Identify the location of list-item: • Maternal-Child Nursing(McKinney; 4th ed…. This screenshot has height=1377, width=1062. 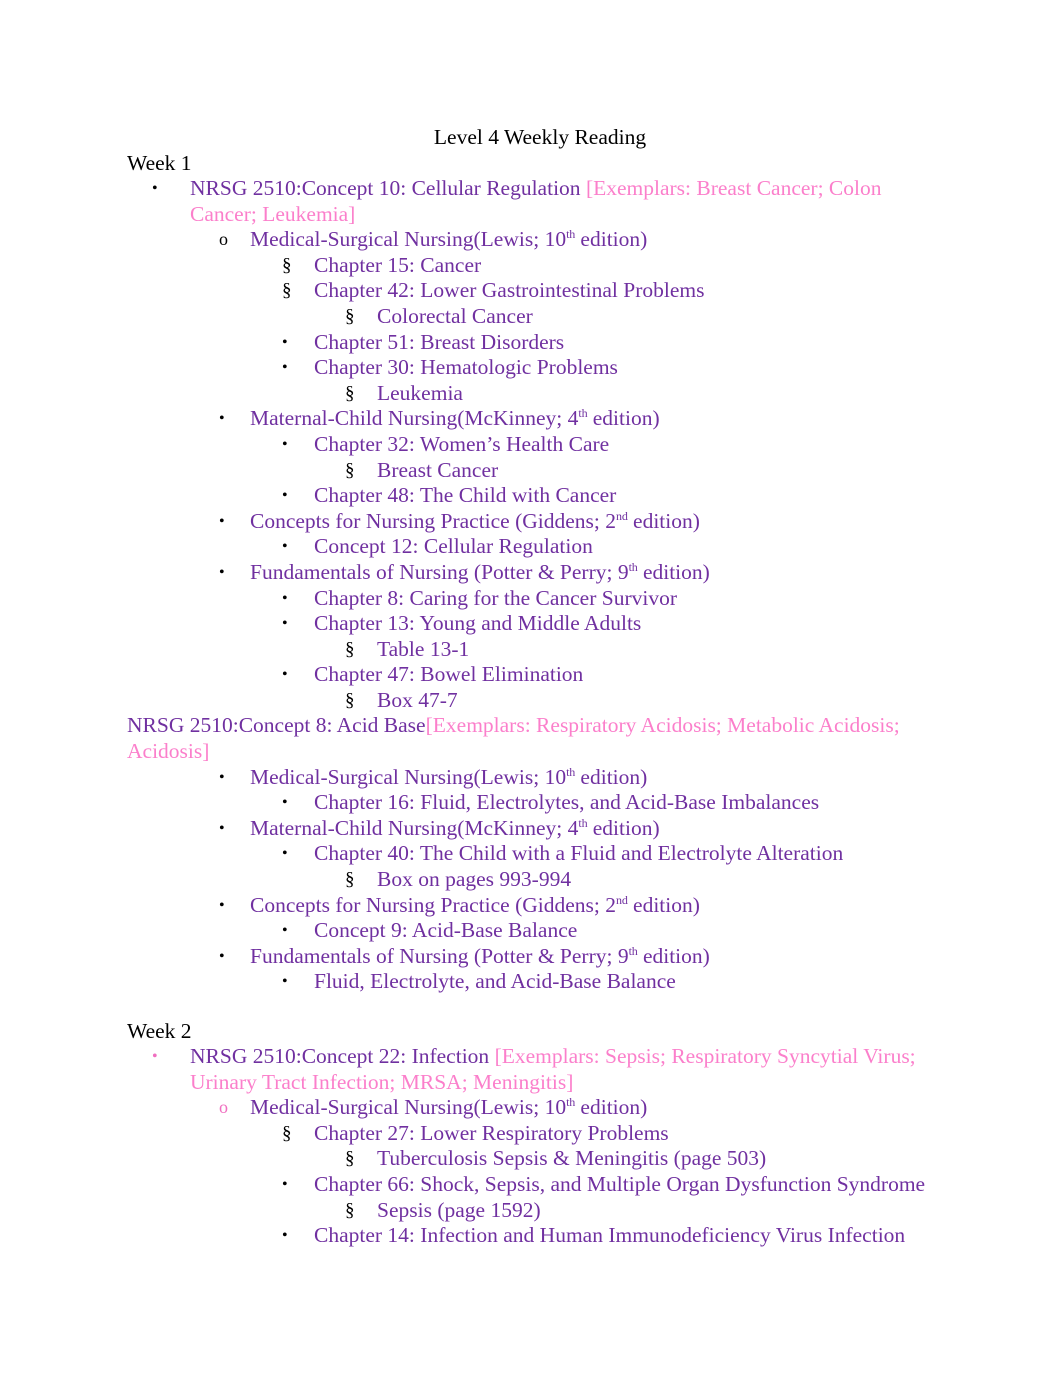
(532, 829).